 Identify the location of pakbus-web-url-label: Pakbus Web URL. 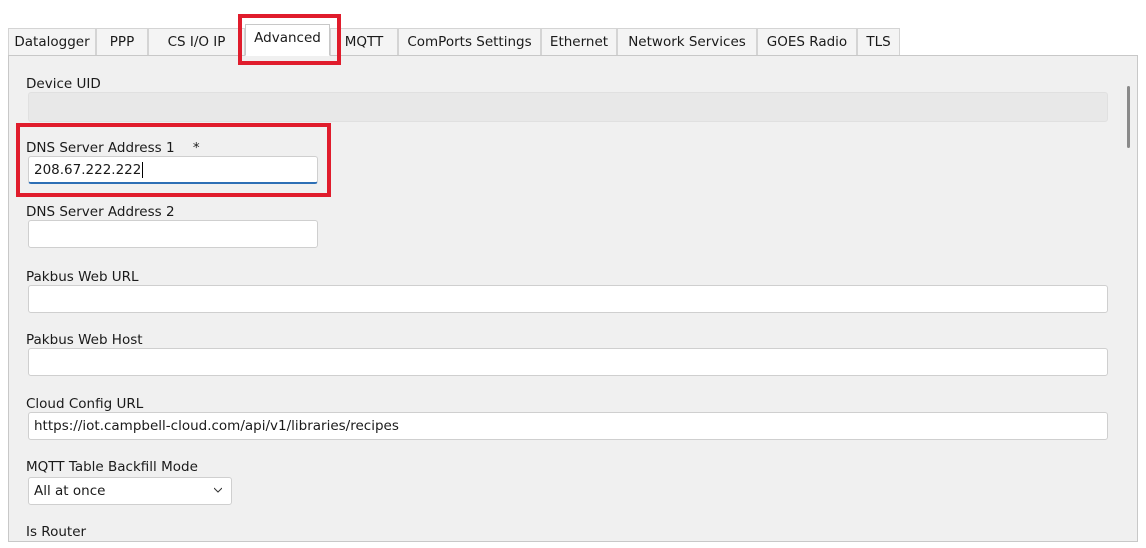
(82, 277).